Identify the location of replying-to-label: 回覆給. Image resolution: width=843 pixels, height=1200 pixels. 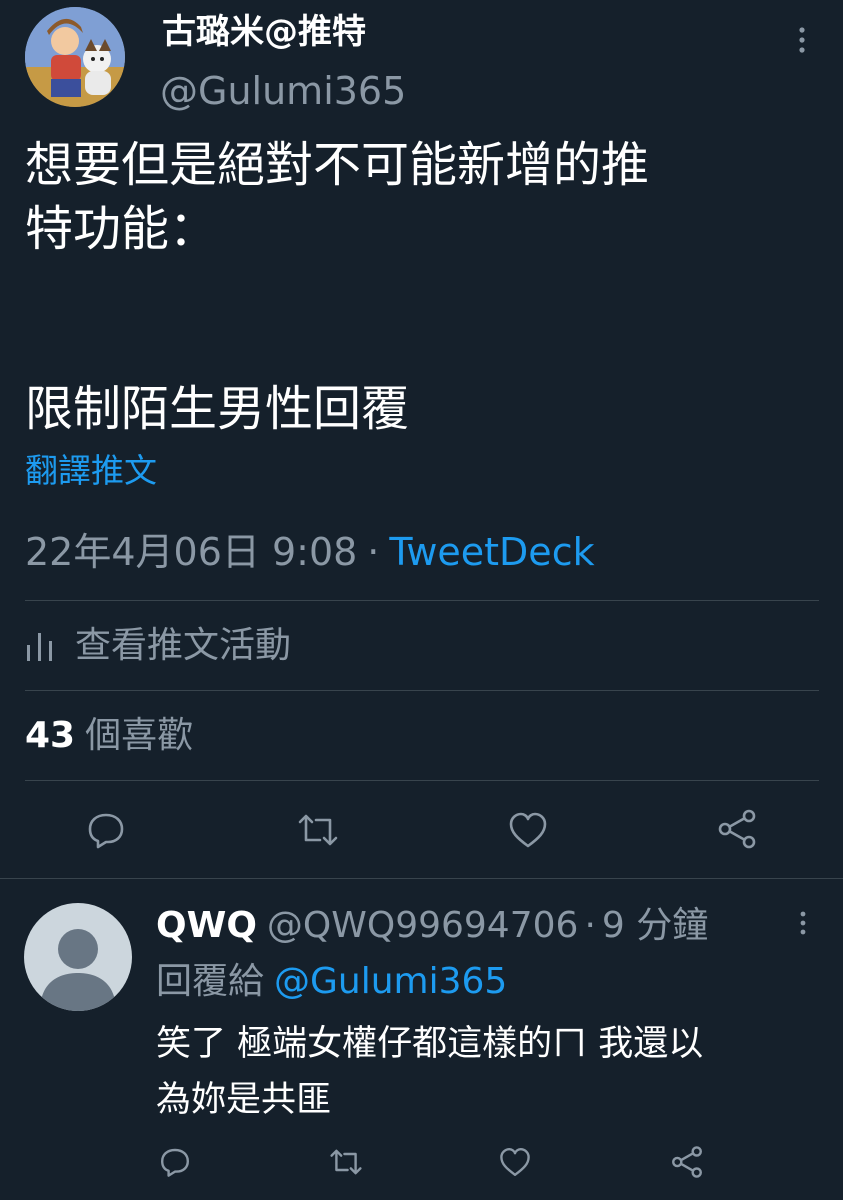
(210, 981).